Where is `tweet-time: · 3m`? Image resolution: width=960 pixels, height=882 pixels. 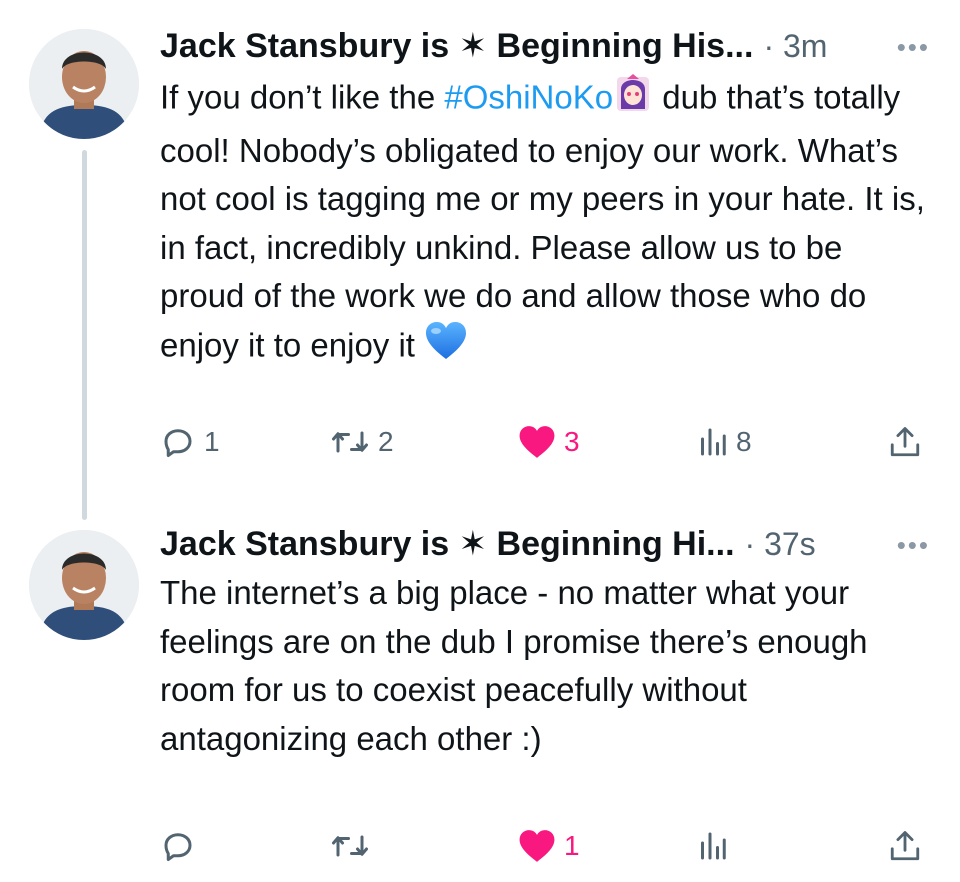 tweet-time: · 3m is located at coordinates (795, 46).